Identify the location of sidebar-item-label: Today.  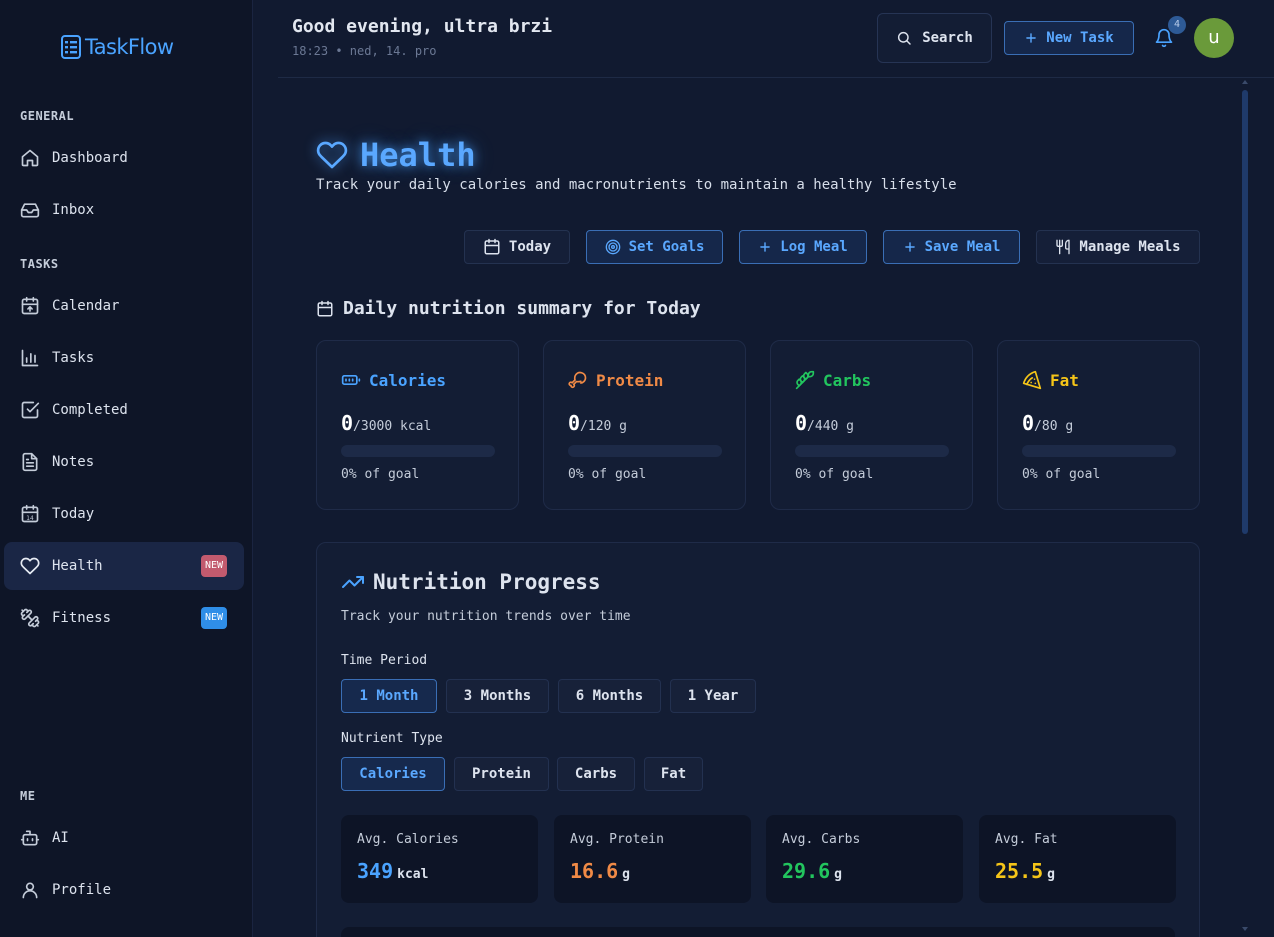
(73, 514).